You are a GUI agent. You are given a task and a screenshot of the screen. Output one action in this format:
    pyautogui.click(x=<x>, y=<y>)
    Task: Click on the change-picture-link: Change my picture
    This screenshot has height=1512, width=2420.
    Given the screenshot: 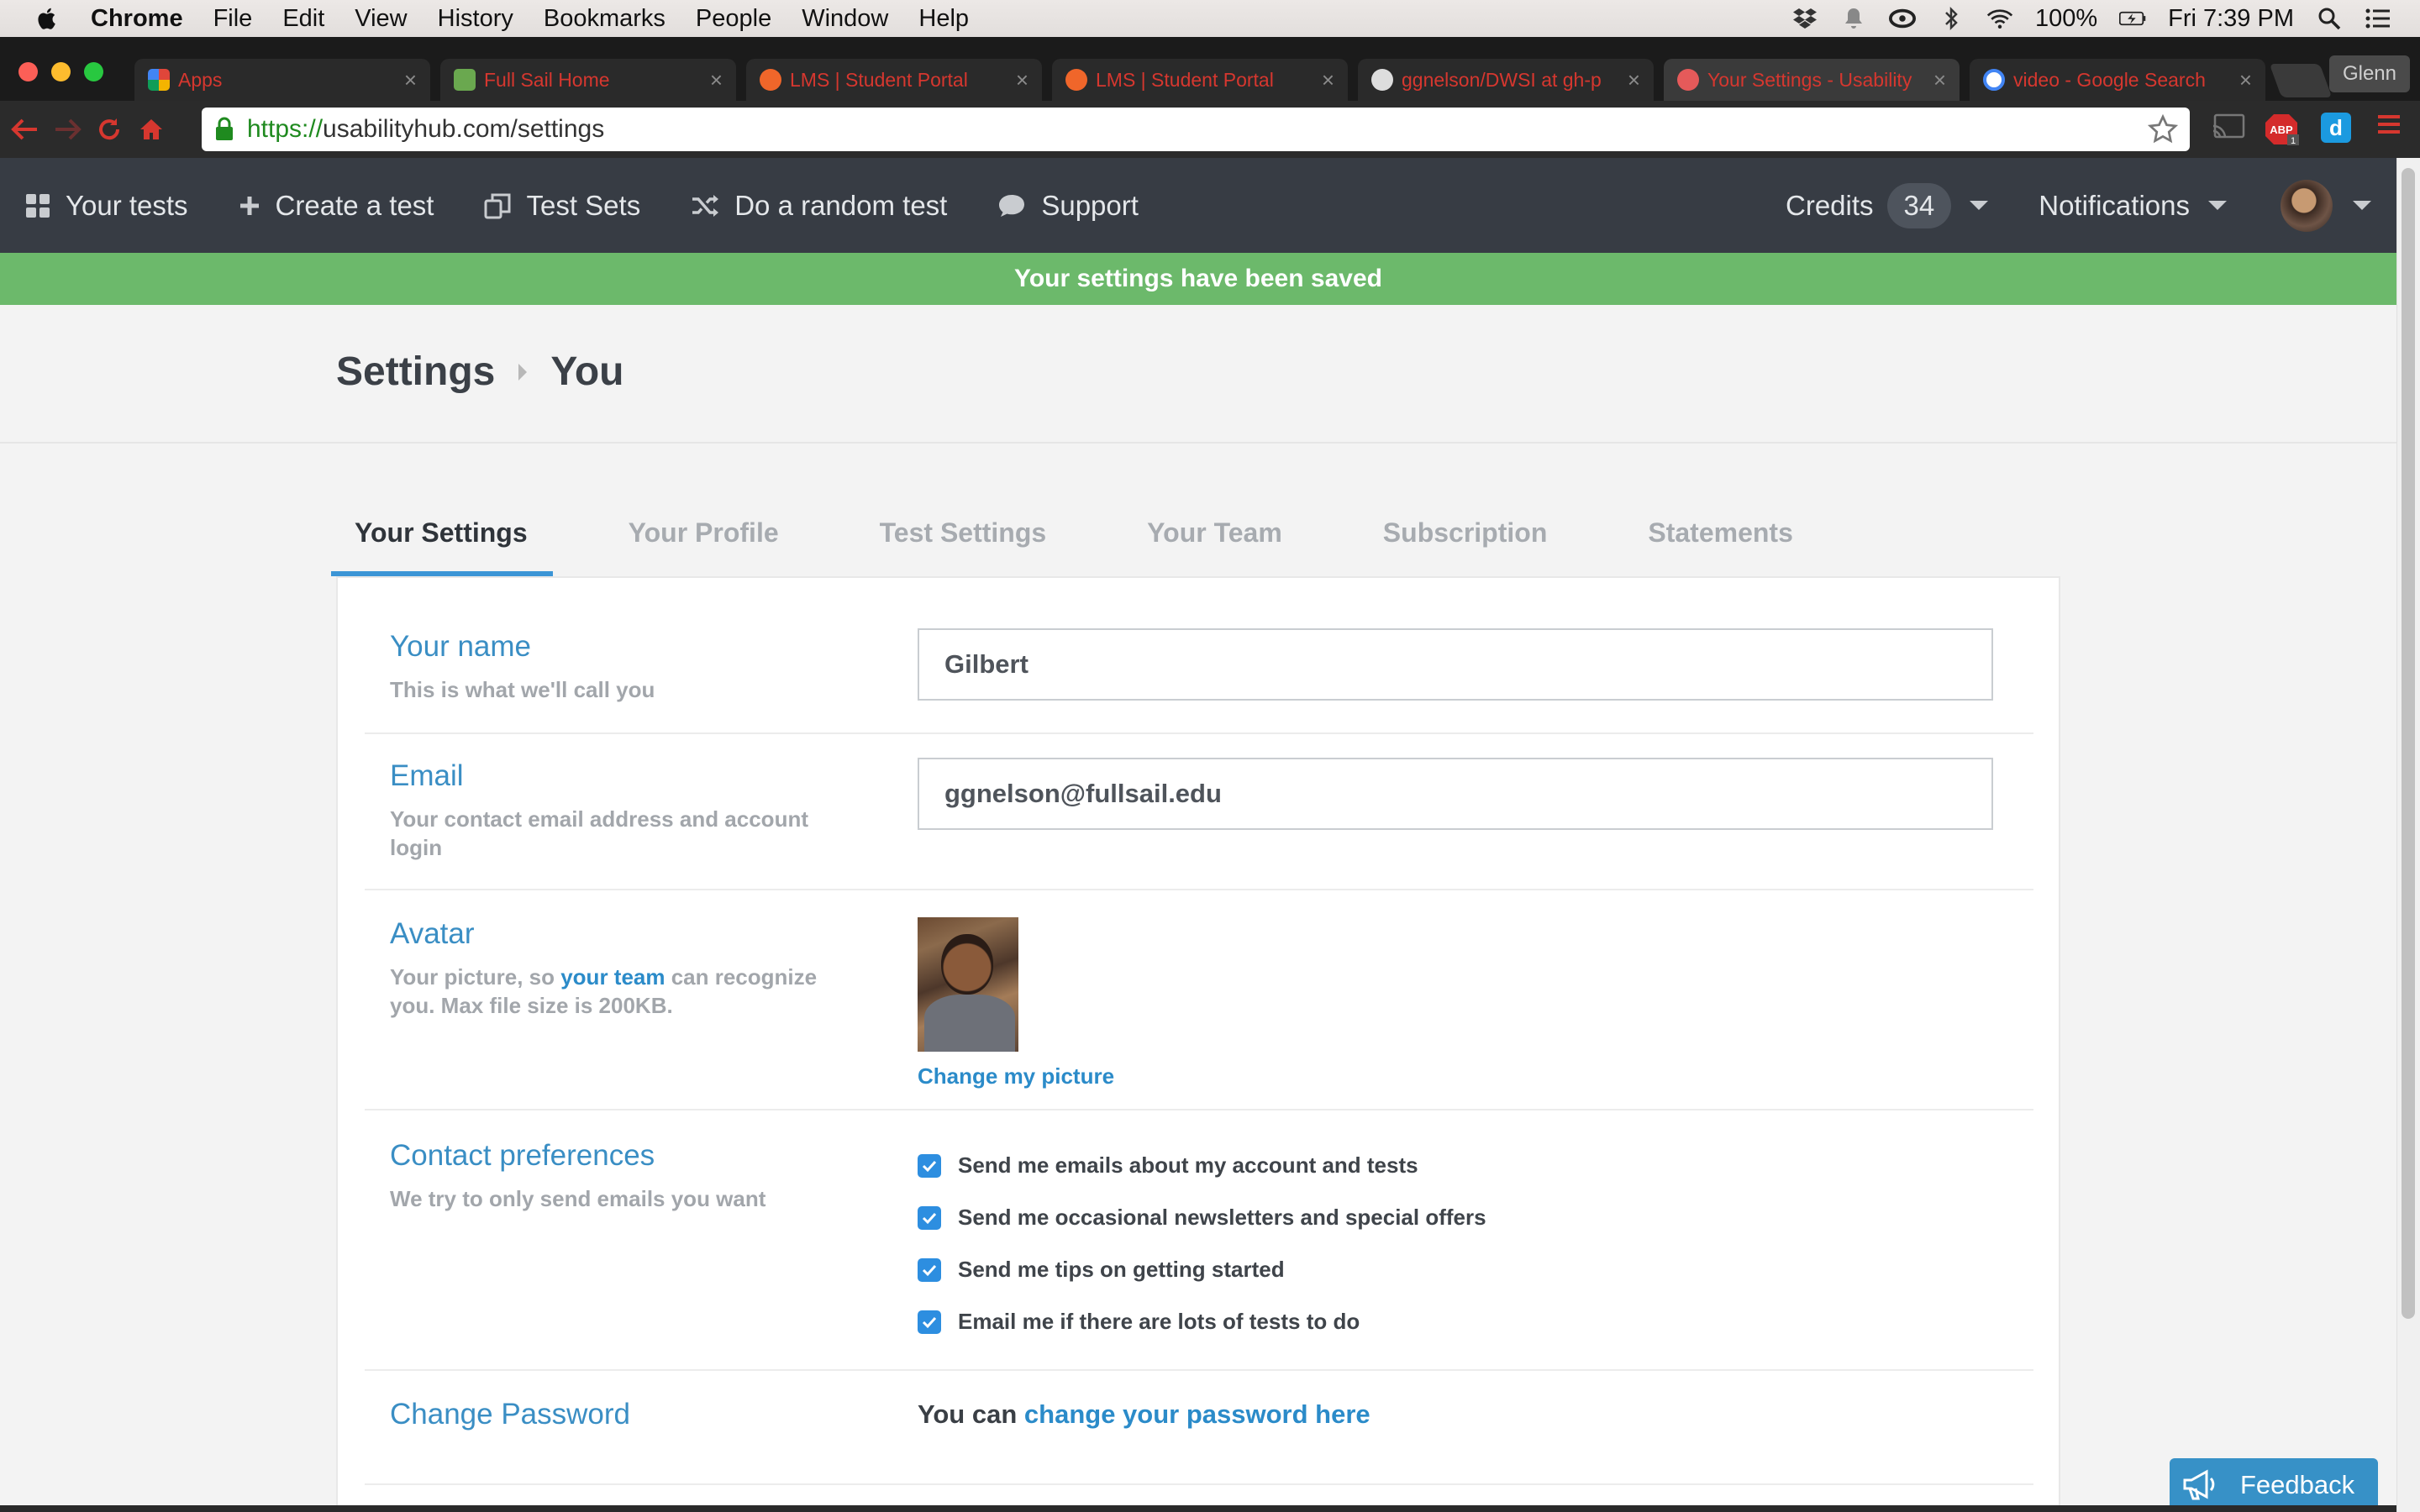 What is the action you would take?
    pyautogui.click(x=1016, y=1076)
    